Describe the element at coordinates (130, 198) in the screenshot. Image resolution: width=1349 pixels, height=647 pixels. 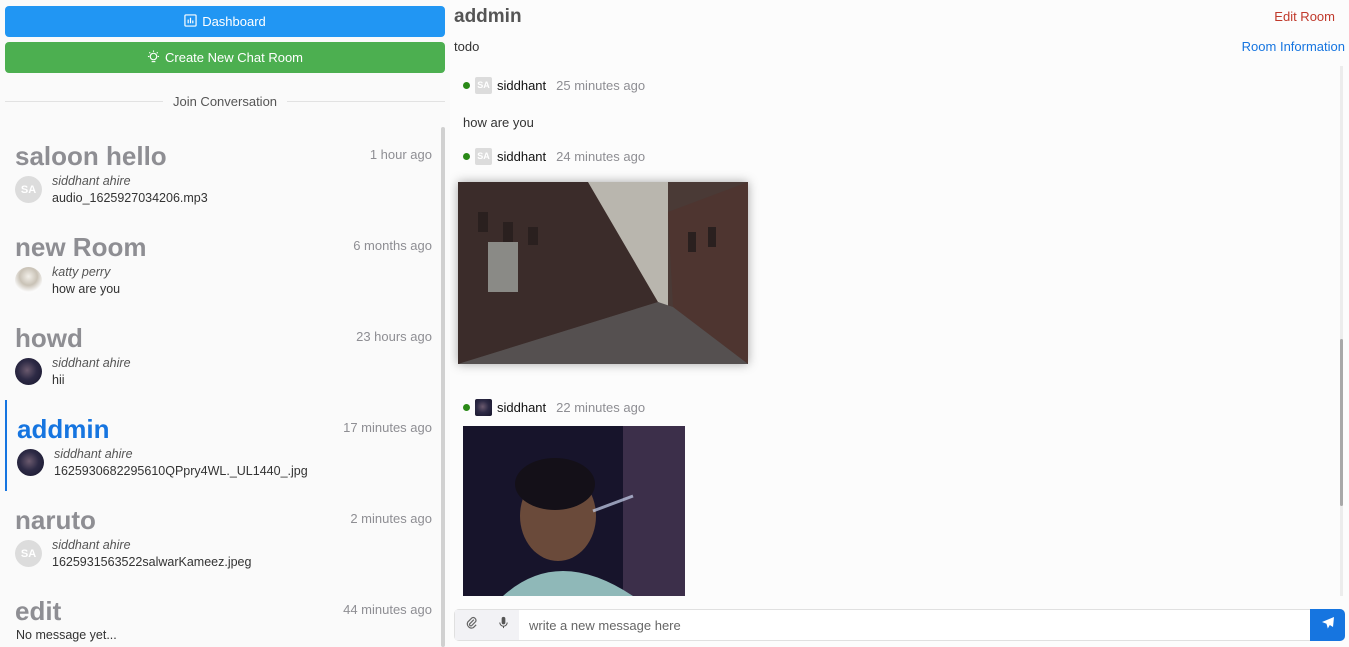
I see `room-last-message: audio_1625927034206.mp3` at that location.